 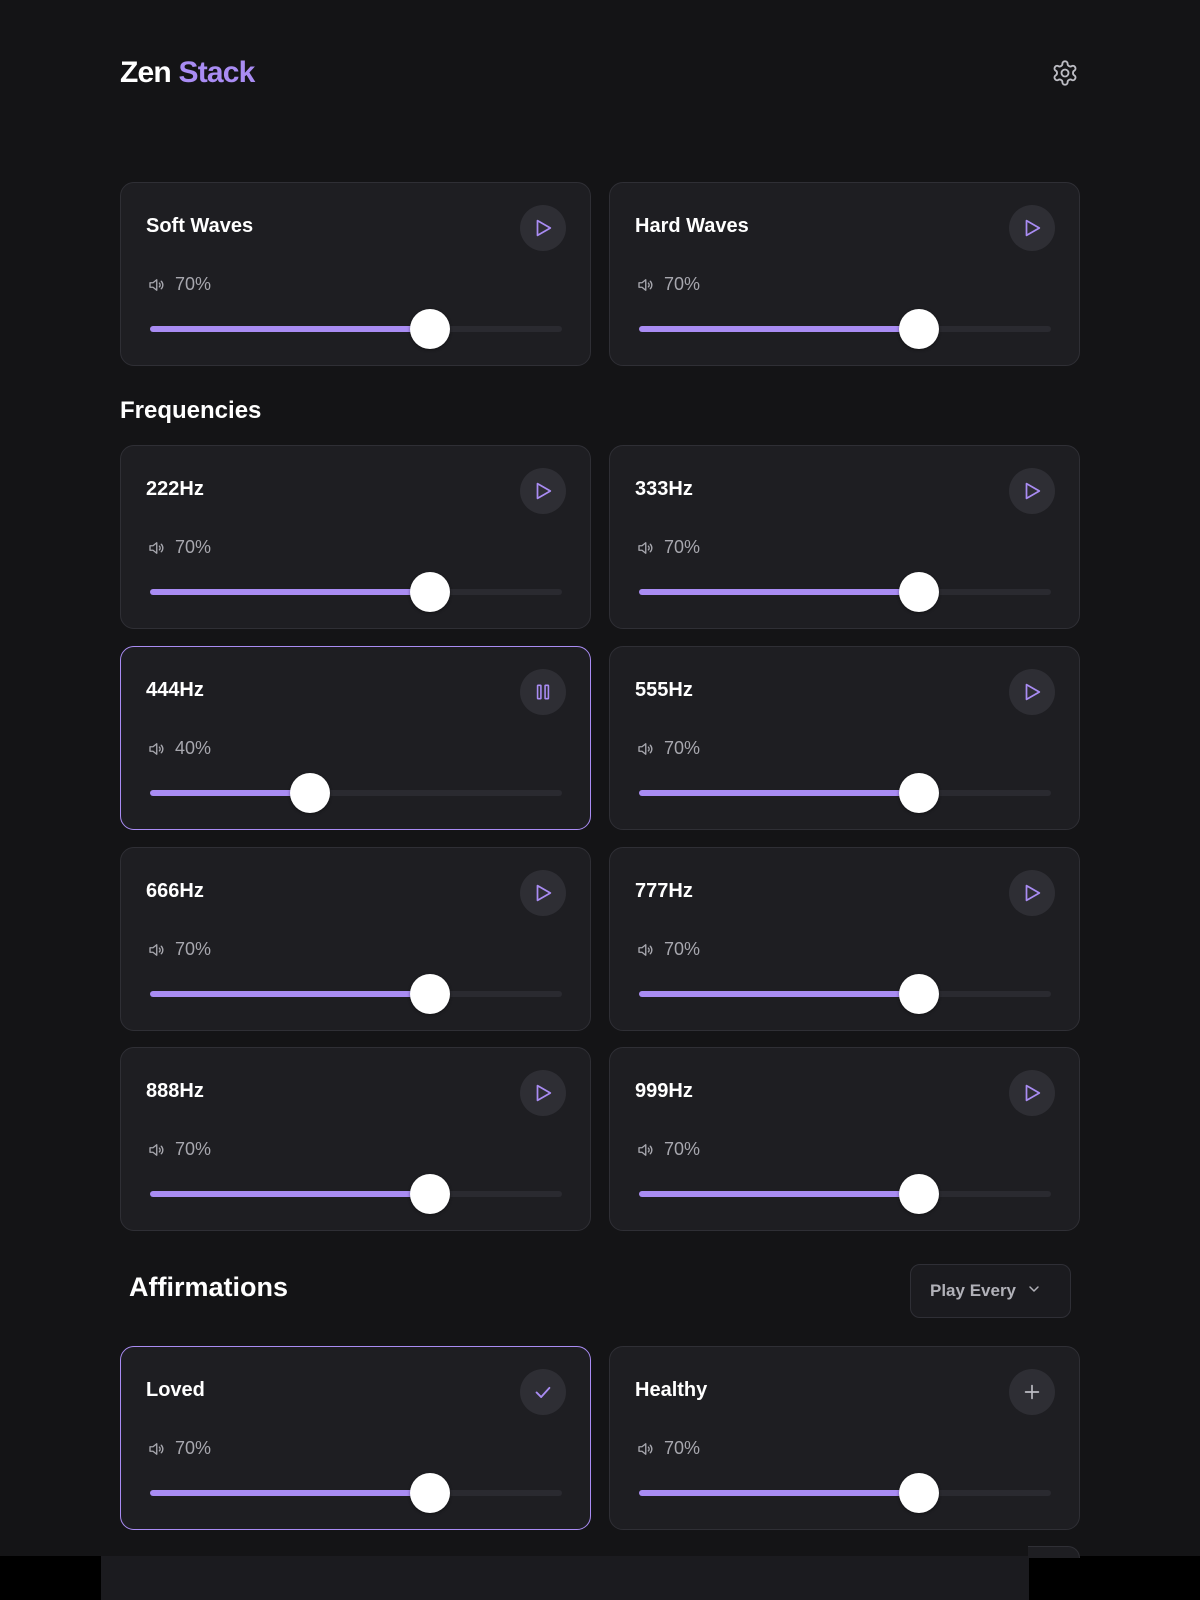 What do you see at coordinates (543, 692) in the screenshot?
I see `pause-button` at bounding box center [543, 692].